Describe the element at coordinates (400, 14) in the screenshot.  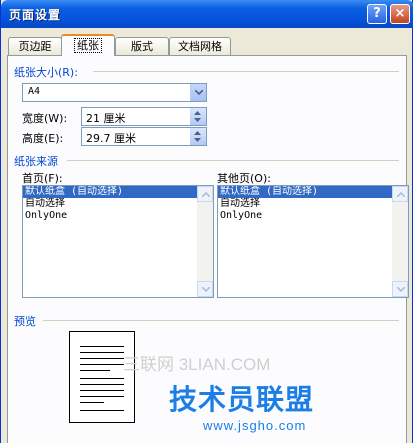
I see `close-button: ×` at that location.